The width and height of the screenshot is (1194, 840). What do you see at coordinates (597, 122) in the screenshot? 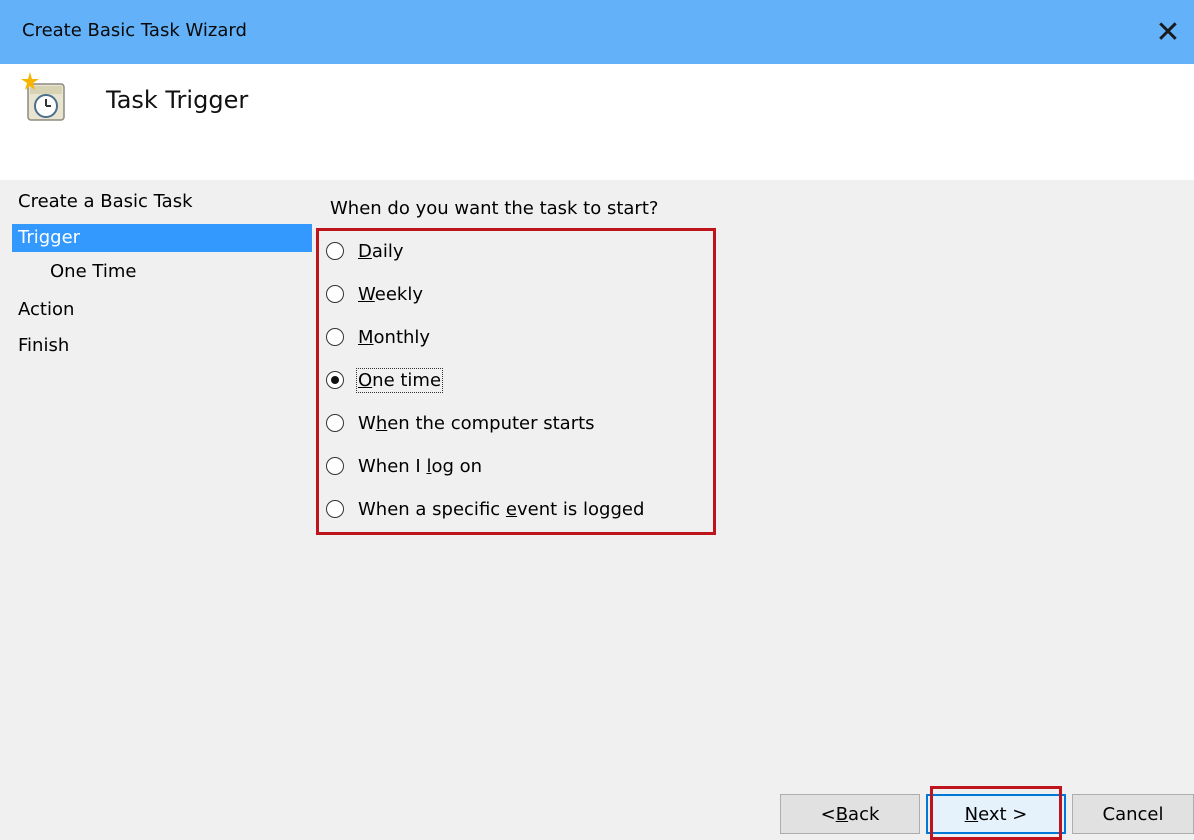
I see `wizard-header: Task Trigger` at bounding box center [597, 122].